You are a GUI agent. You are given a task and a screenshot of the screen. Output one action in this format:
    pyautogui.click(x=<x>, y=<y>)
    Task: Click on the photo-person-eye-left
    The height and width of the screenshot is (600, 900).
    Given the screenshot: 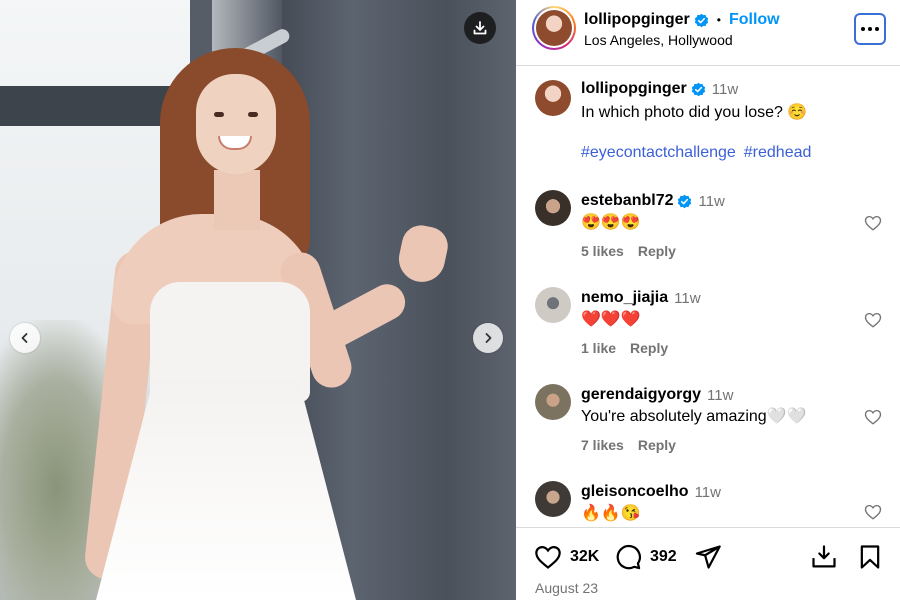 What is the action you would take?
    pyautogui.click(x=219, y=114)
    